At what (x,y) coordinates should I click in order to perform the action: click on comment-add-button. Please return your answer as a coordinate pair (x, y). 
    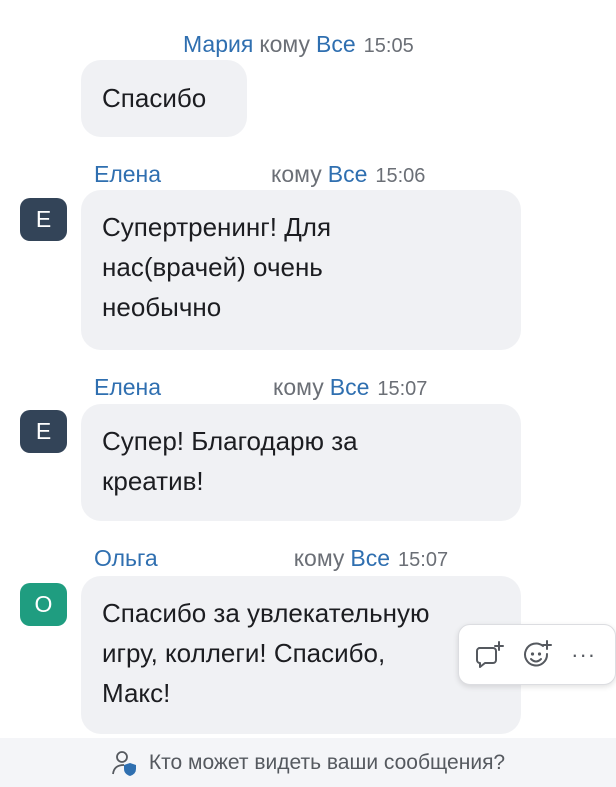
    Looking at the image, I should click on (490, 655).